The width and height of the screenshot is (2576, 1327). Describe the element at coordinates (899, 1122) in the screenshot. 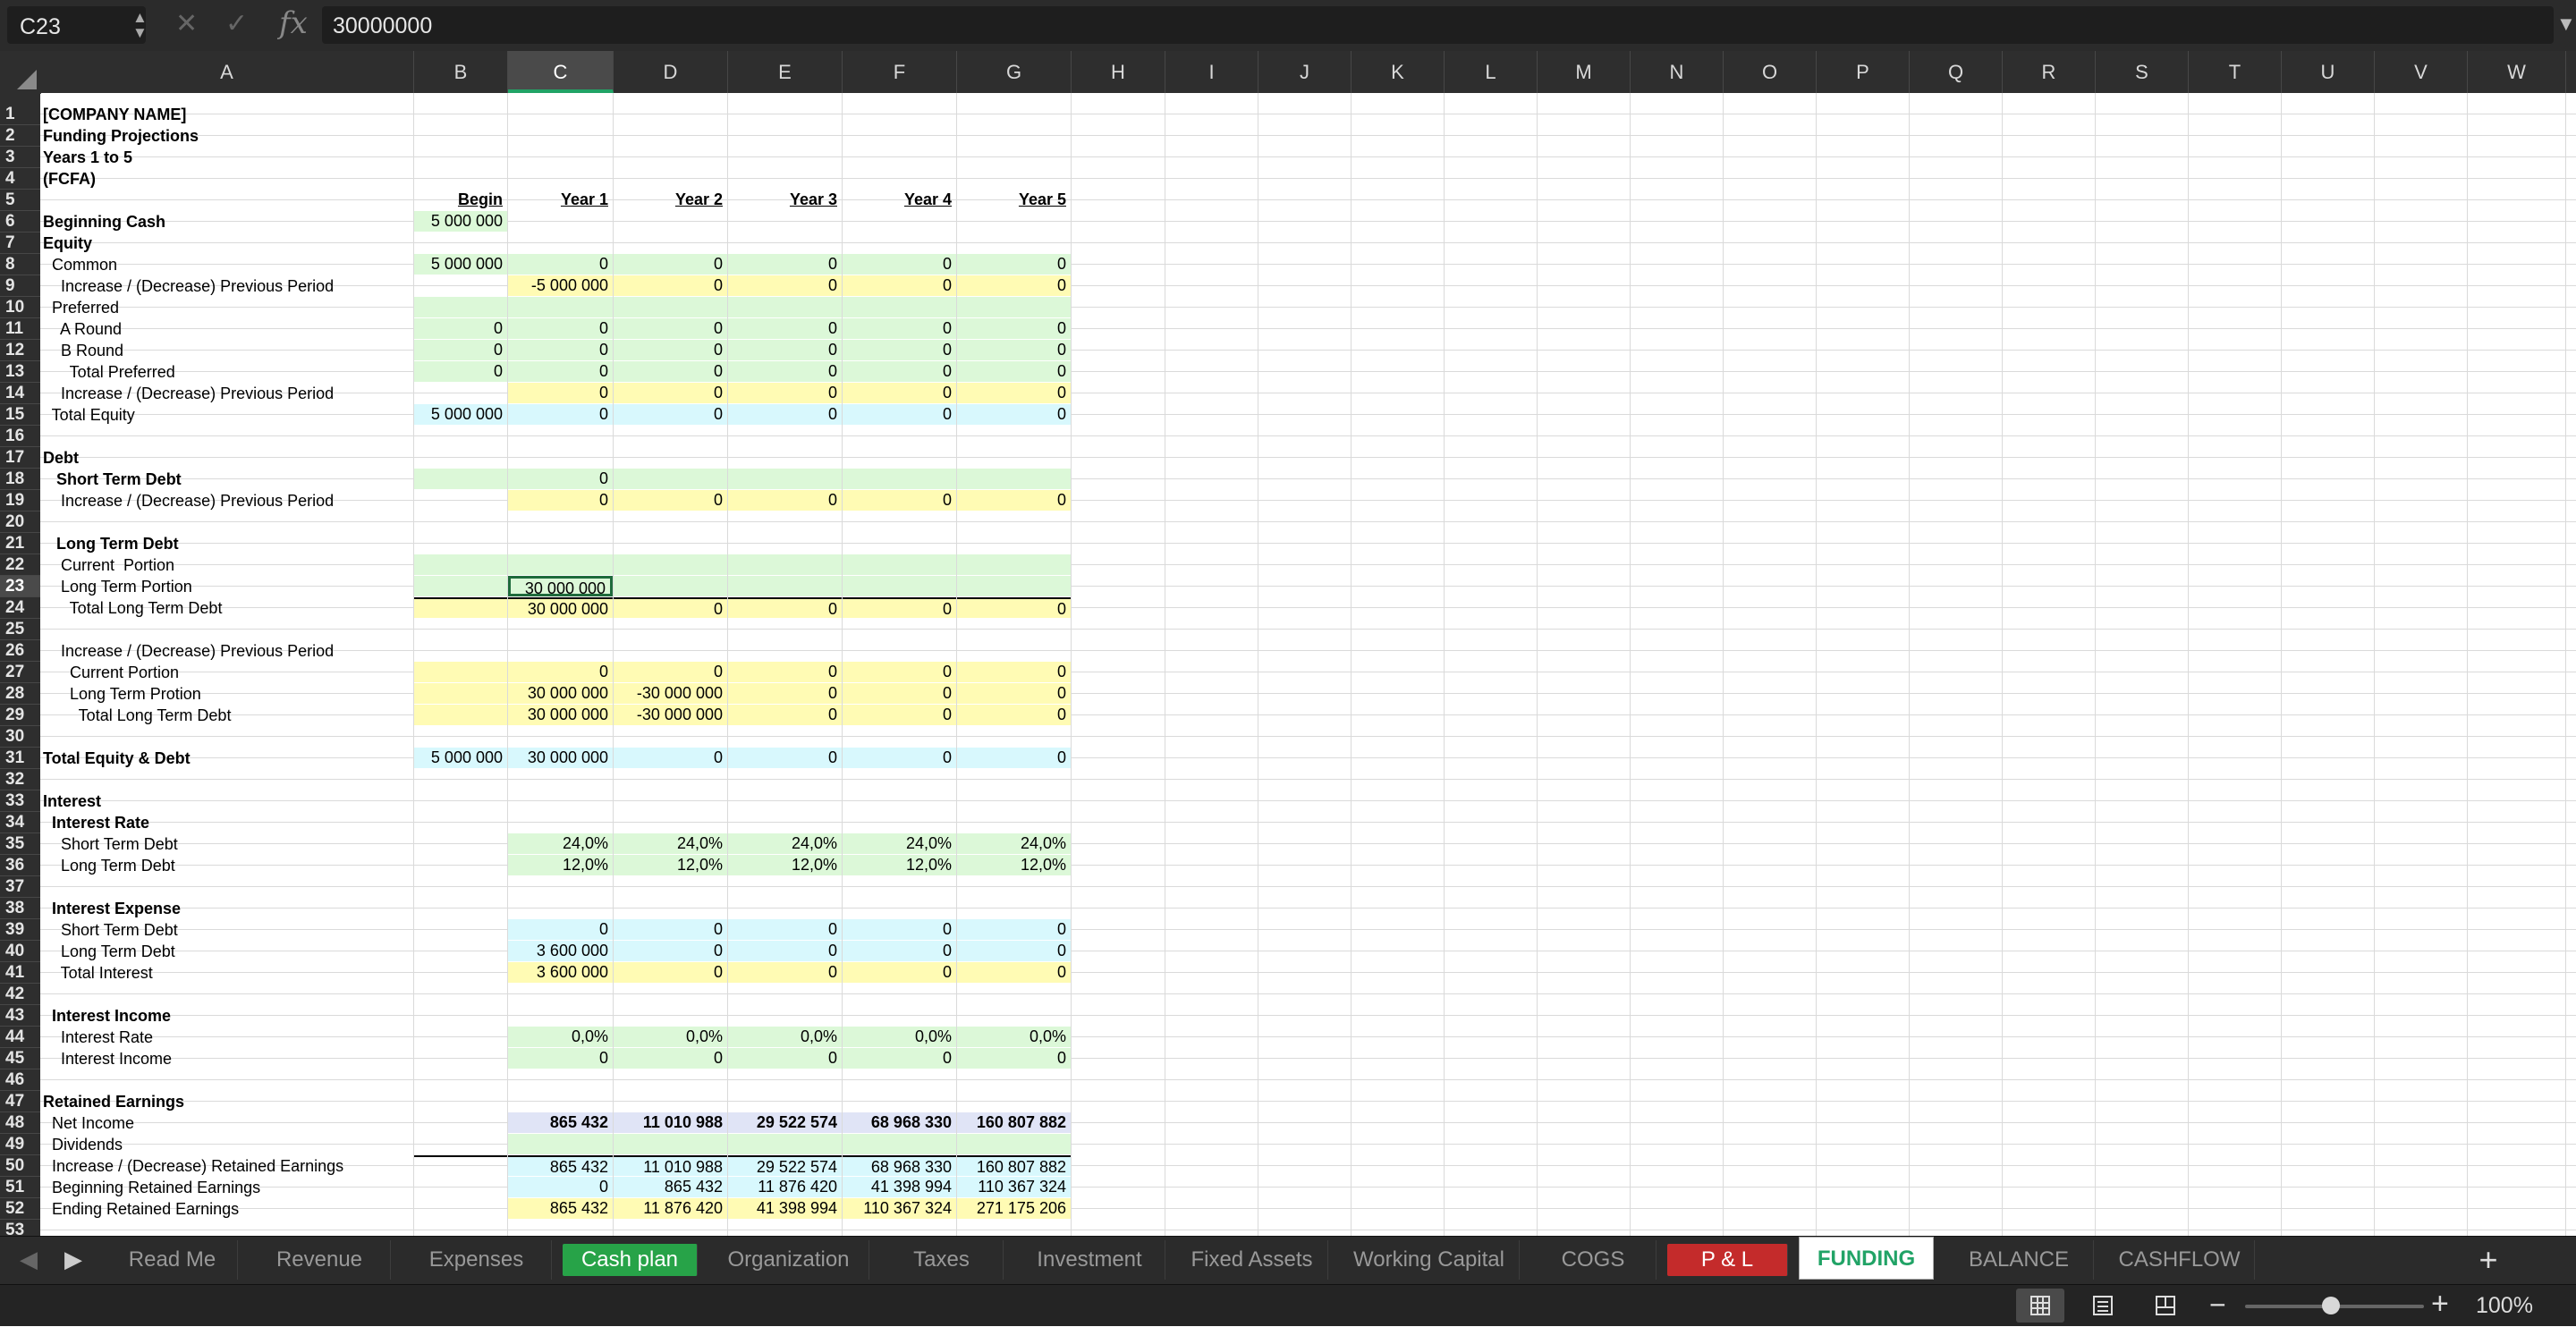

I see `data-cell: 68 968 330` at that location.